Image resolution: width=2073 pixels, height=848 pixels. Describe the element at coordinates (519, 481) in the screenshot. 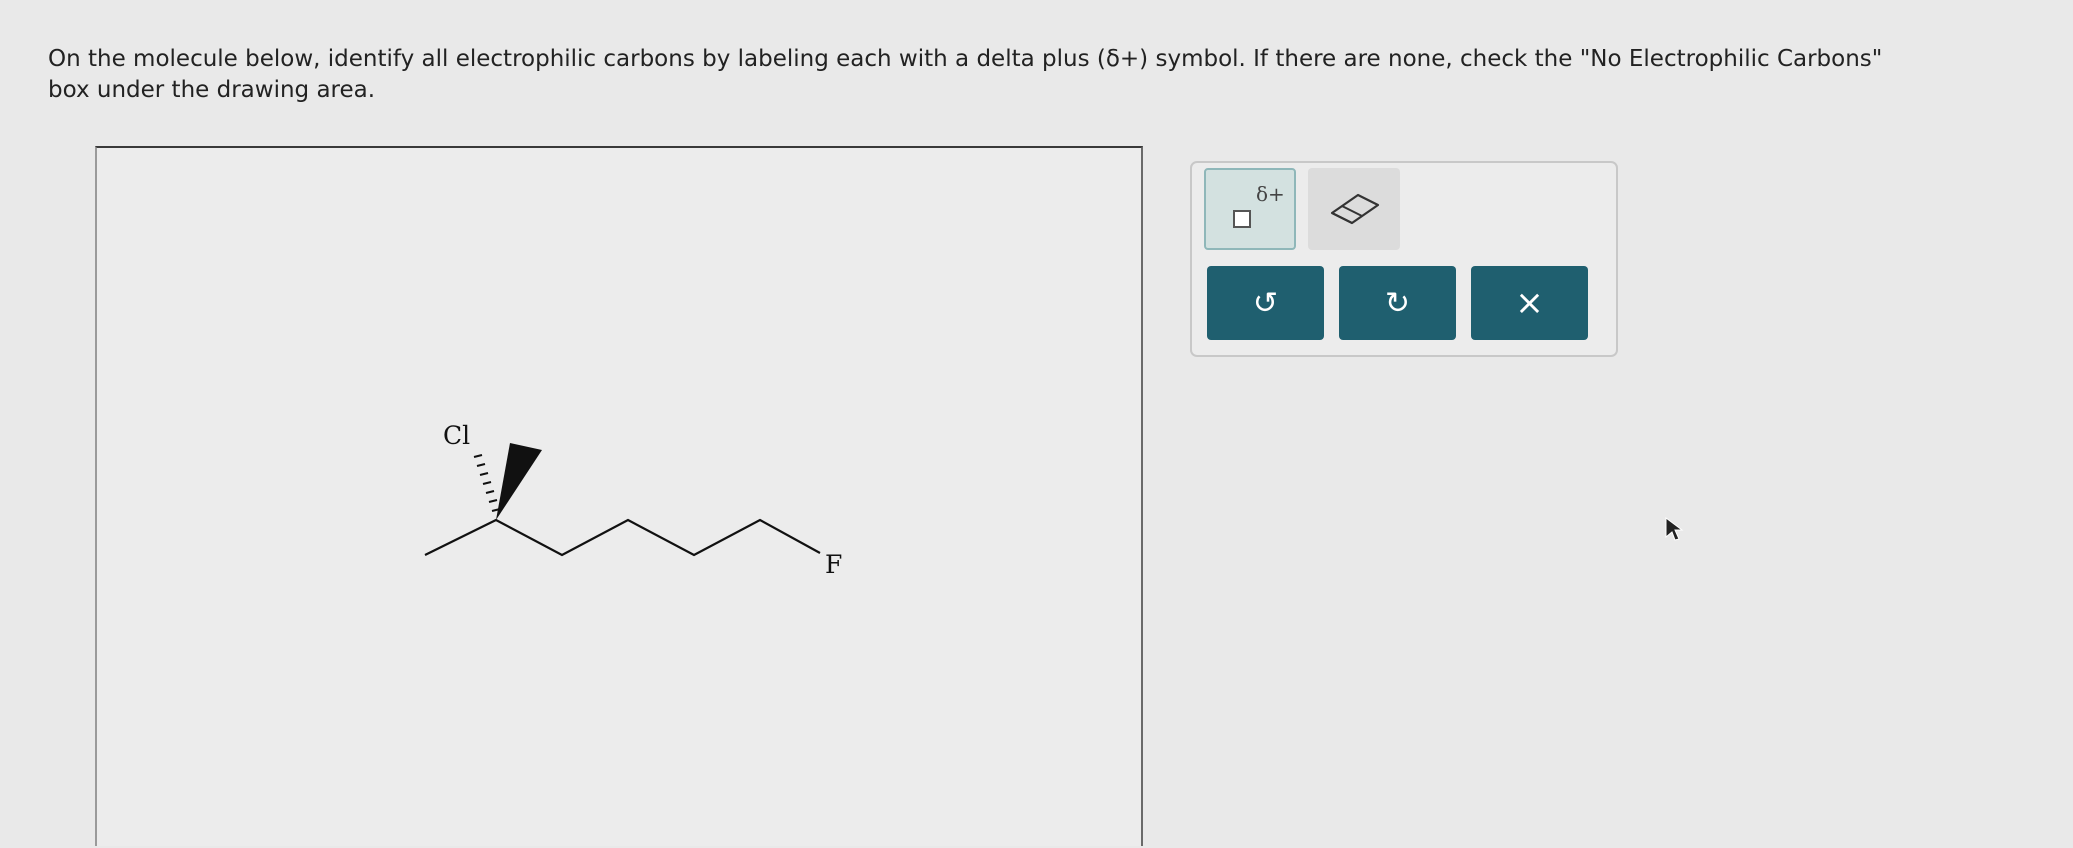

I see `wedge-bond` at that location.